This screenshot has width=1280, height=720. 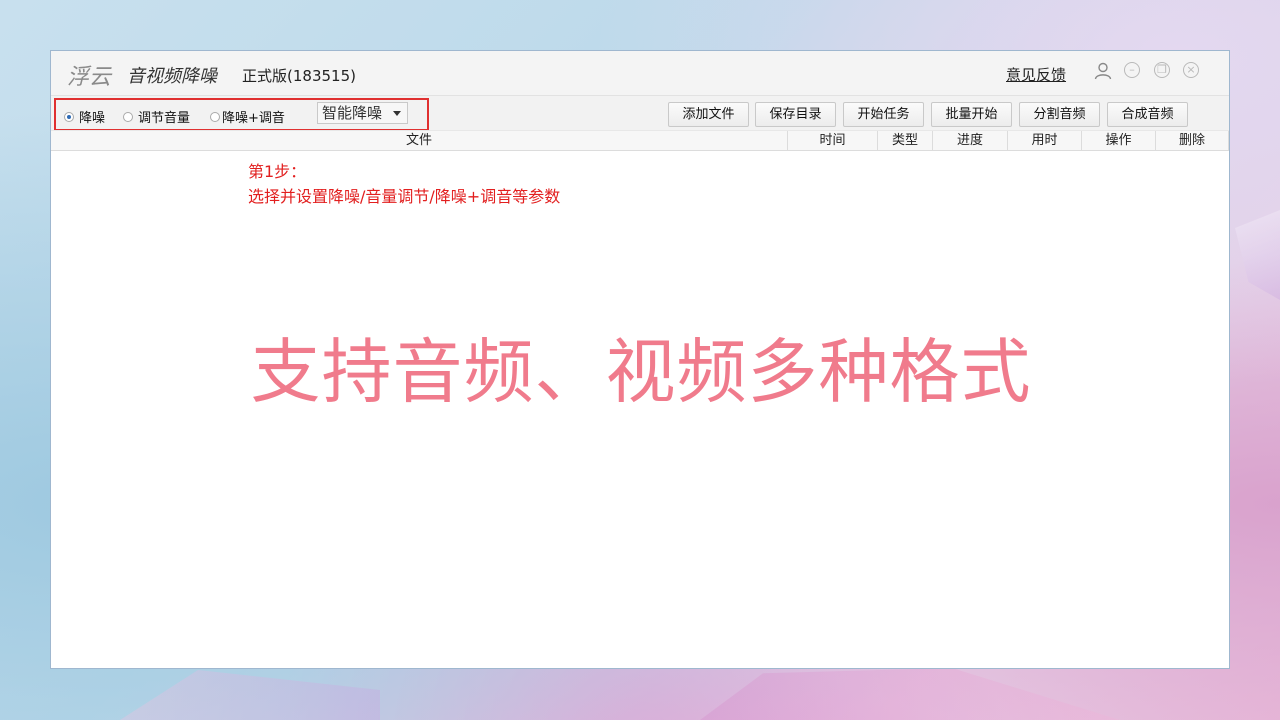 I want to click on add-file-button: 添加文件, so click(x=708, y=114).